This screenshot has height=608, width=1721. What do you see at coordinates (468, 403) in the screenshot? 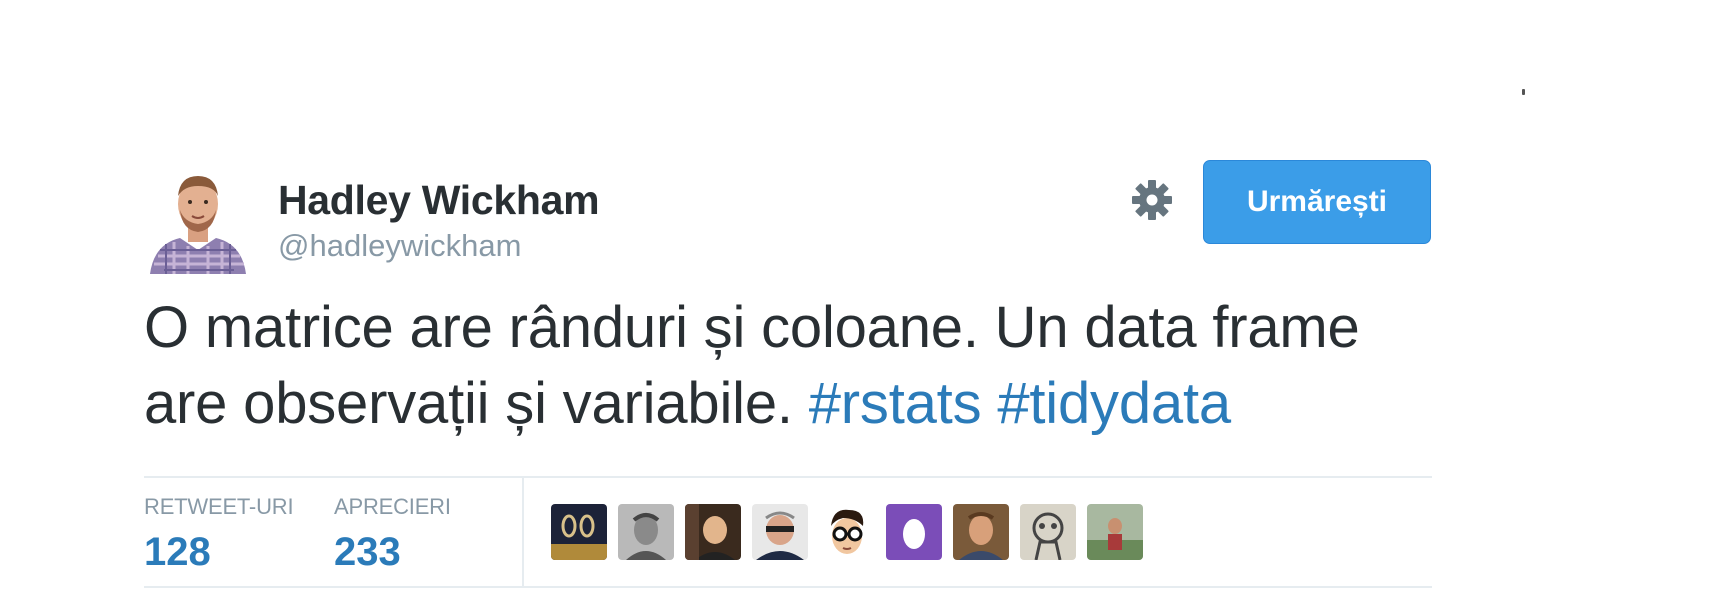
I see `tweet-text-line2-plain: are observații și variabile.` at bounding box center [468, 403].